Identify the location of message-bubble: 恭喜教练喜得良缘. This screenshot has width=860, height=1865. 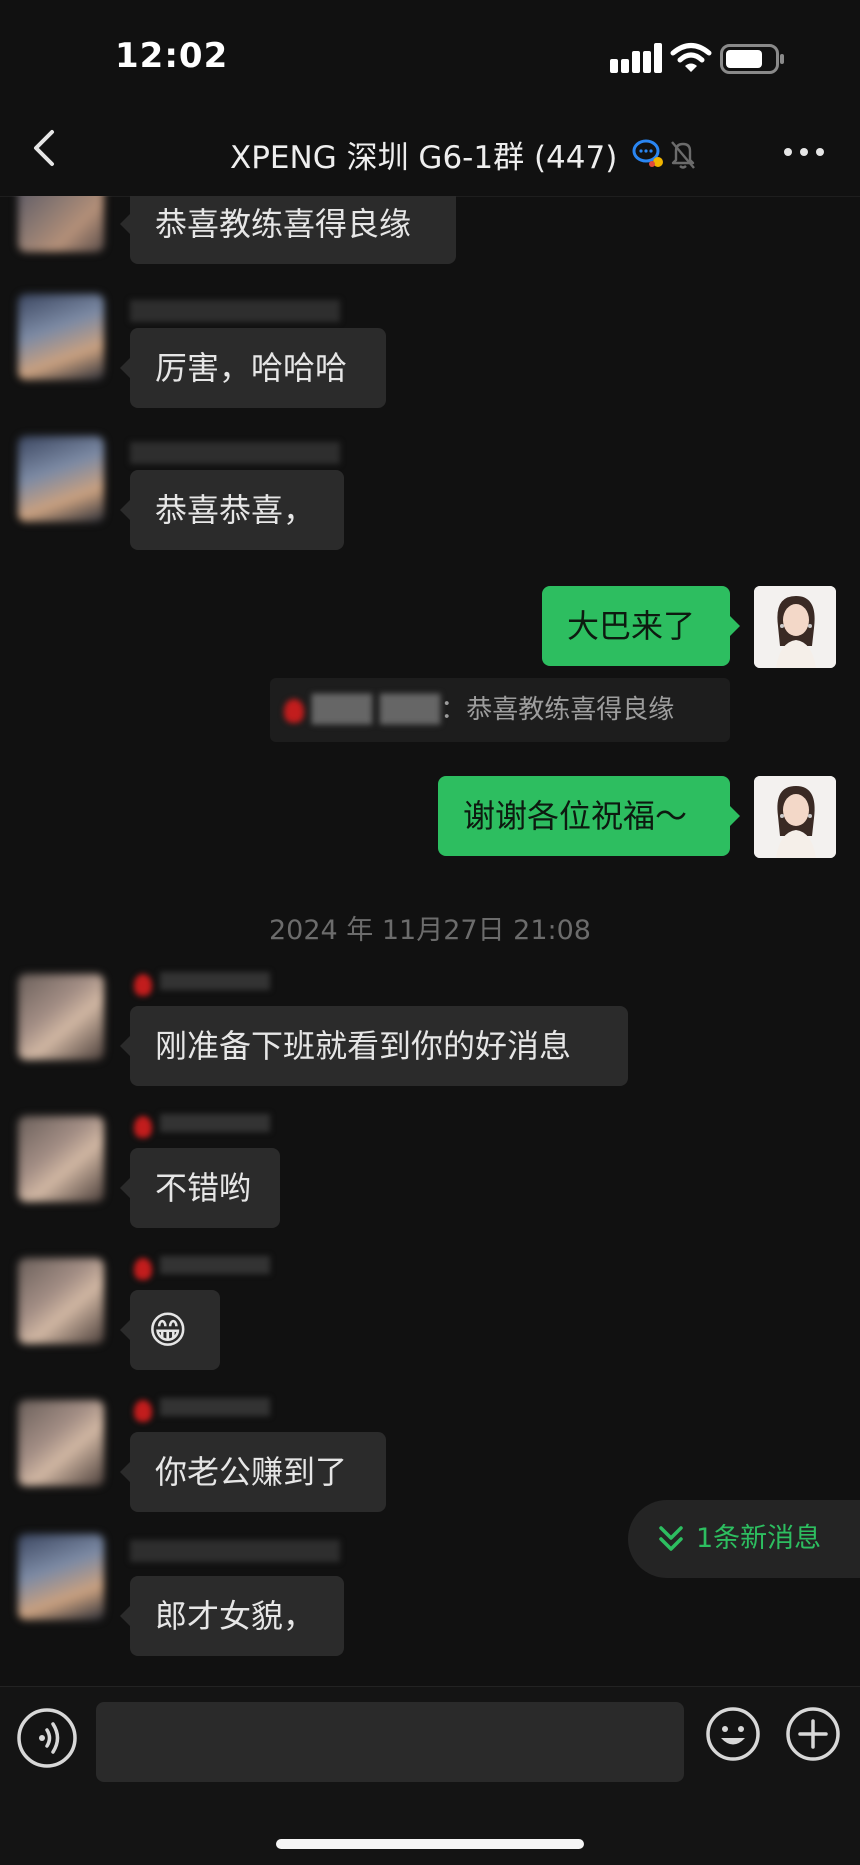
(288, 230).